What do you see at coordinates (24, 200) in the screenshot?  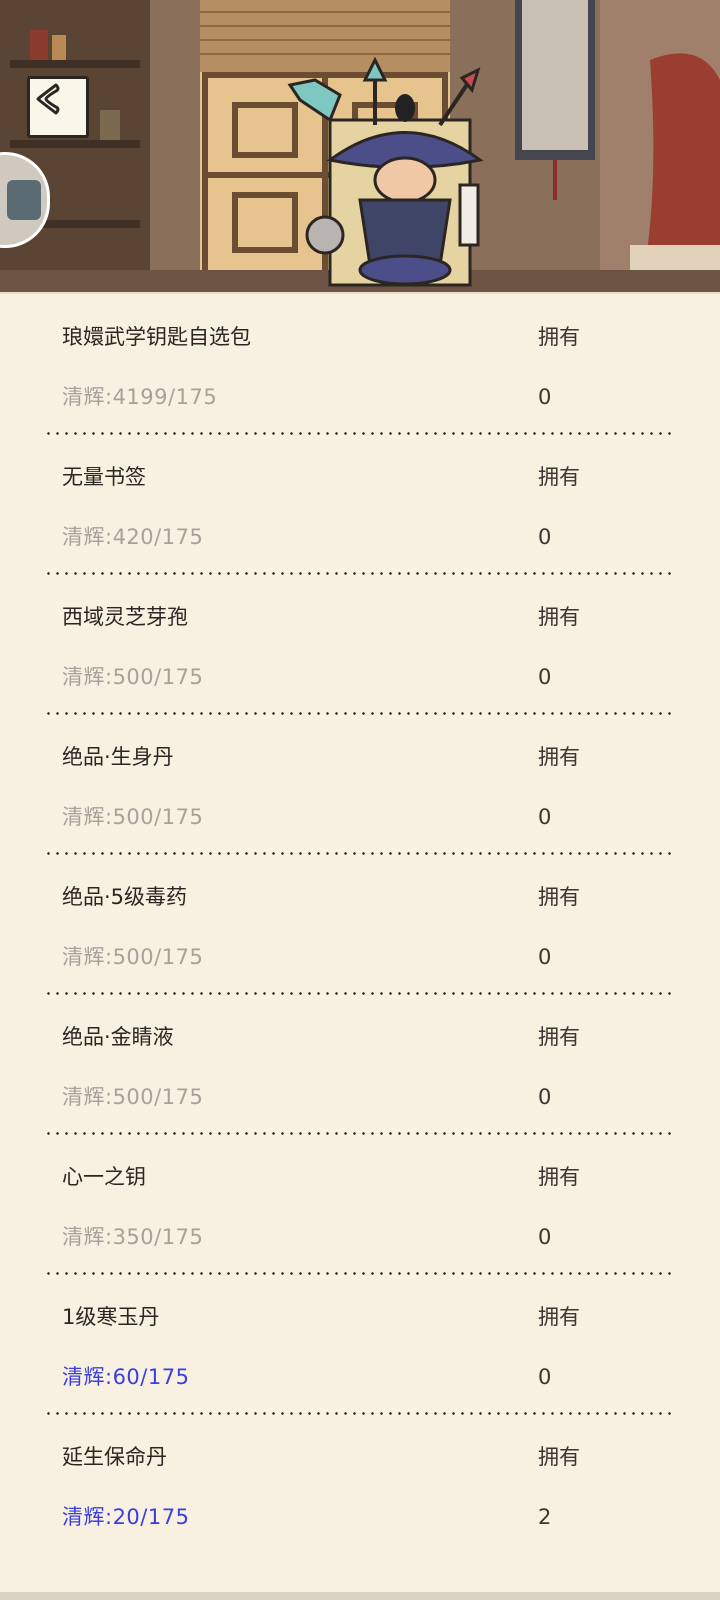 I see `menu-tab-icon` at bounding box center [24, 200].